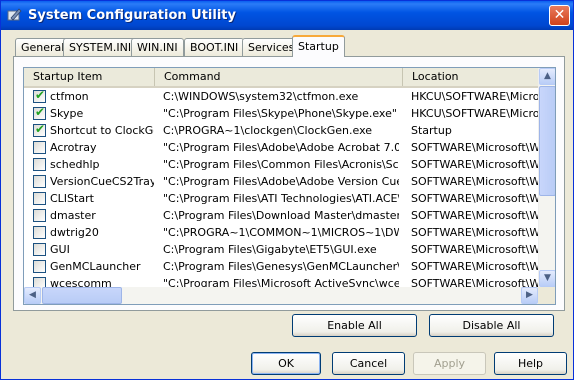 Image resolution: width=574 pixels, height=380 pixels. I want to click on vertical-scrollbar: ▲ ▼, so click(546, 177).